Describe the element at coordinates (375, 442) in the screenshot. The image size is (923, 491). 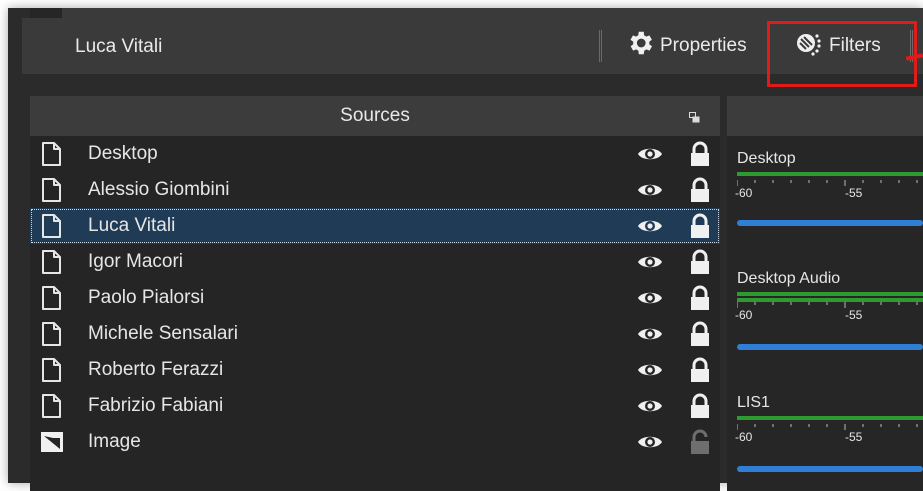
I see `list-item: Image` at that location.